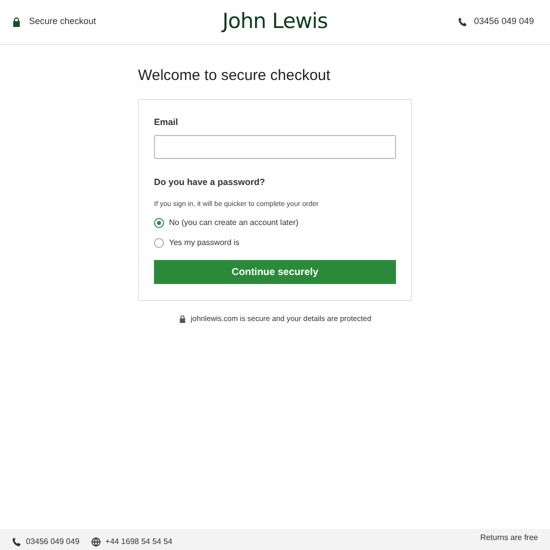 The image size is (550, 550). I want to click on phone-number: 03456 049 049, so click(504, 21).